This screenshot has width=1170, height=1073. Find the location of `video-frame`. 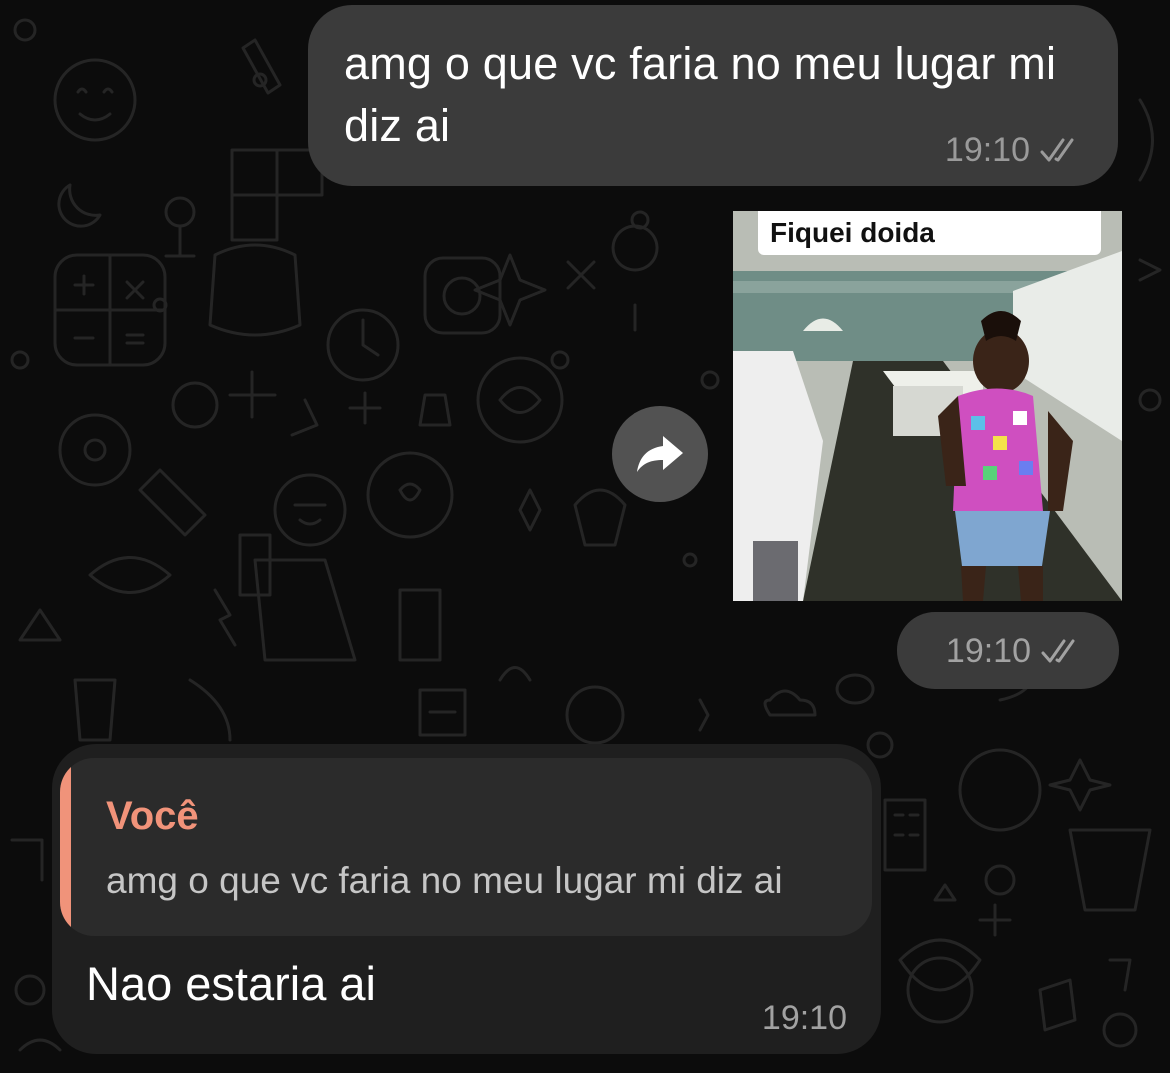

video-frame is located at coordinates (927, 406).